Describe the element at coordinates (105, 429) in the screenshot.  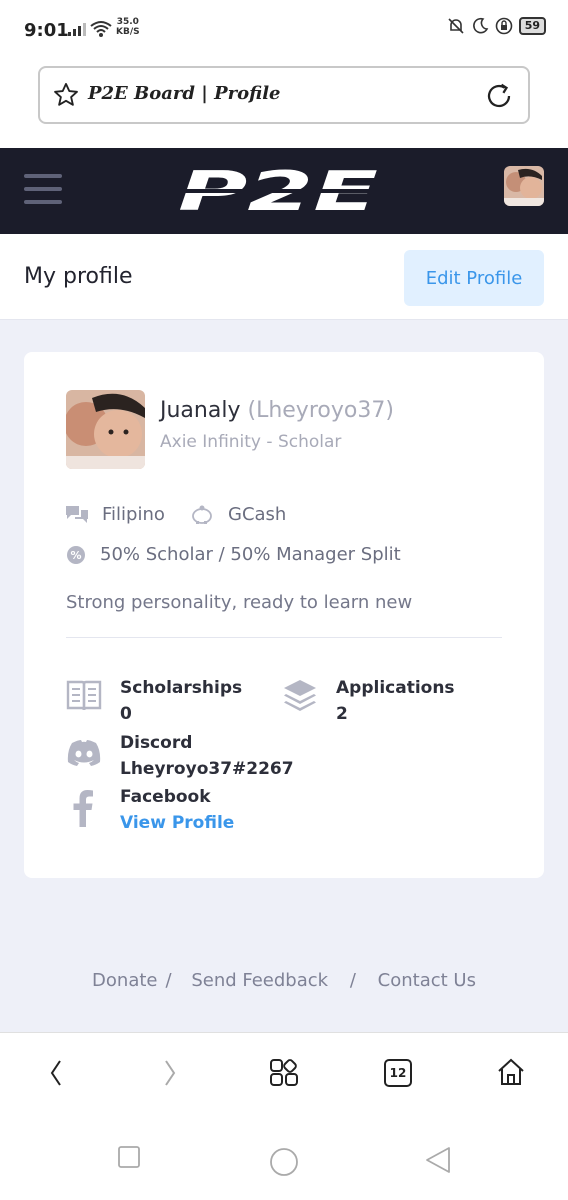
I see `profile-avatar` at that location.